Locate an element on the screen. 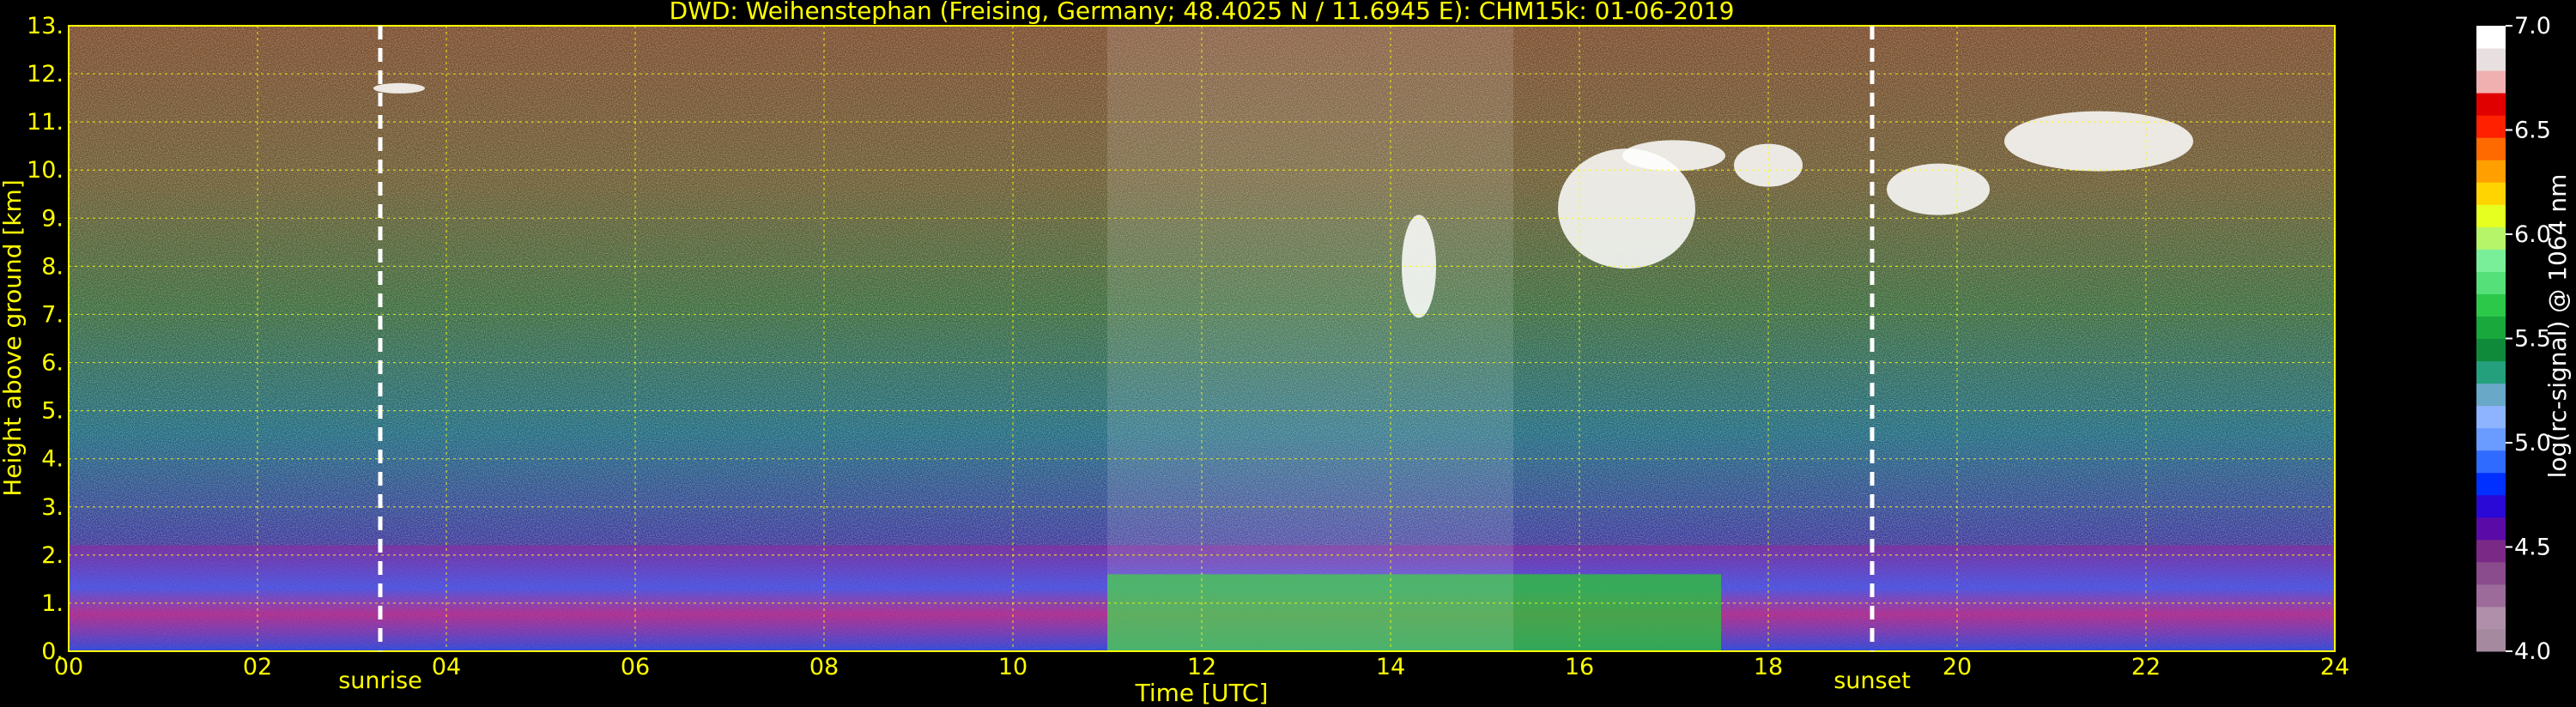  x-tick-label: 16 is located at coordinates (1579, 667).